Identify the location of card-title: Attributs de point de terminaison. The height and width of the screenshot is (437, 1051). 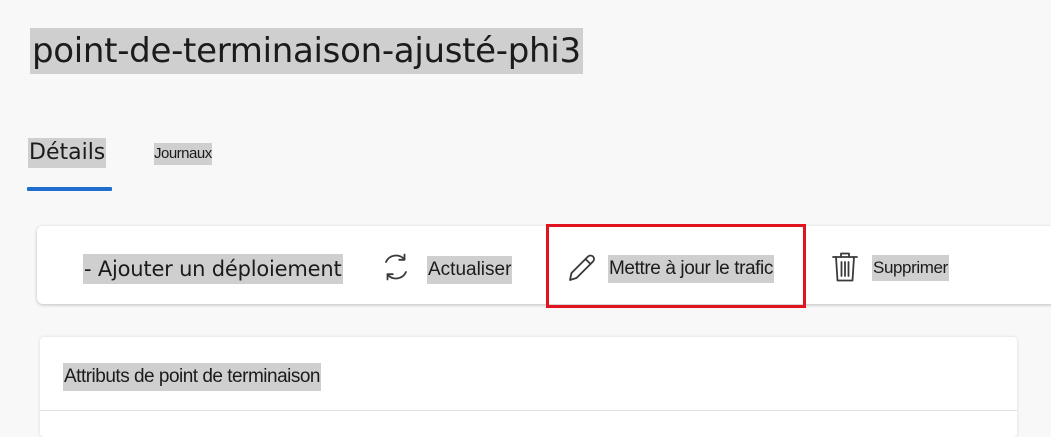
(192, 377).